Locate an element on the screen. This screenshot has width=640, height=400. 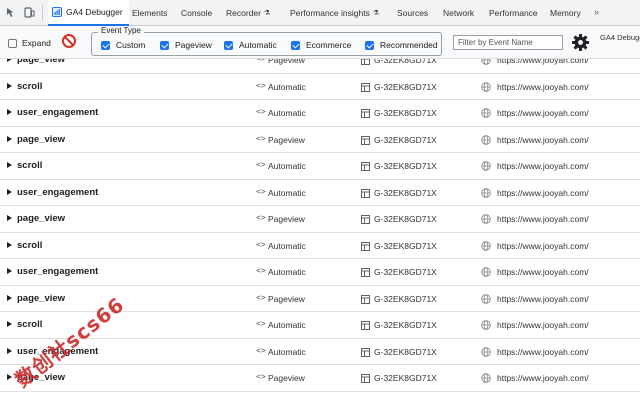
clear-events-icon is located at coordinates (69, 41).